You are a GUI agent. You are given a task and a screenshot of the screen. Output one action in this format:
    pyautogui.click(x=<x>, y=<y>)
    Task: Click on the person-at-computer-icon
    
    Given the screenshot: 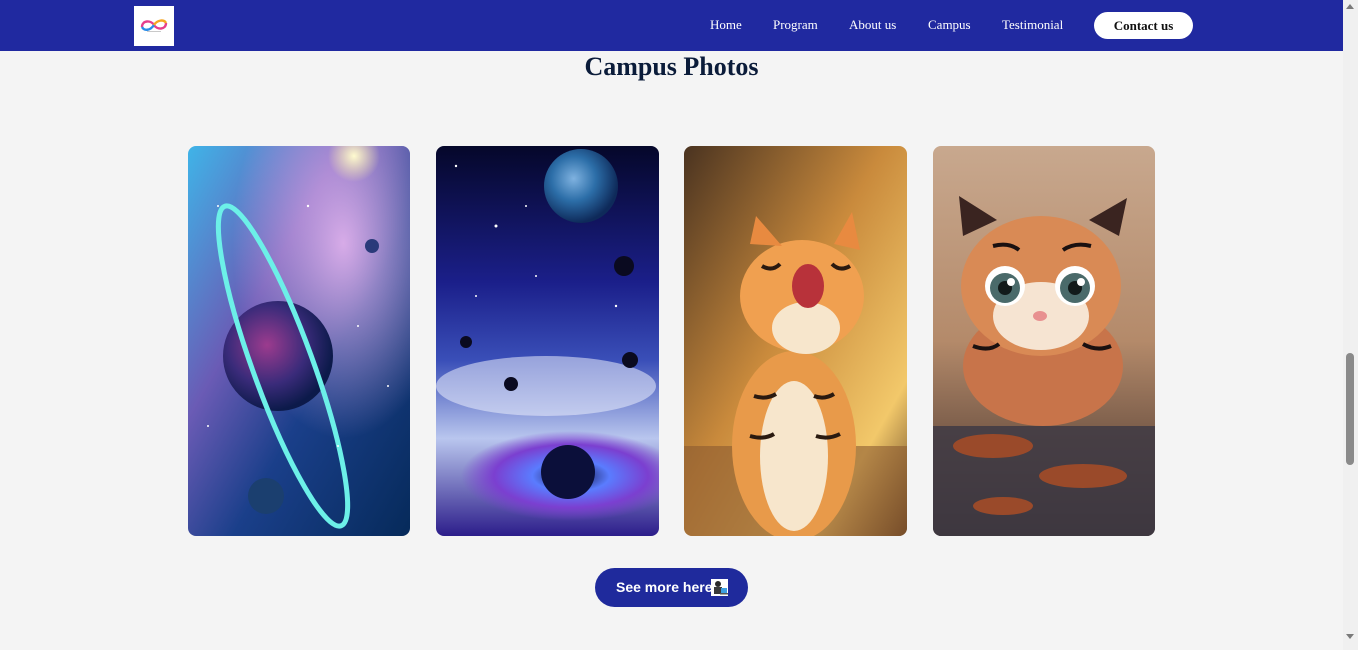 What is the action you would take?
    pyautogui.click(x=719, y=587)
    